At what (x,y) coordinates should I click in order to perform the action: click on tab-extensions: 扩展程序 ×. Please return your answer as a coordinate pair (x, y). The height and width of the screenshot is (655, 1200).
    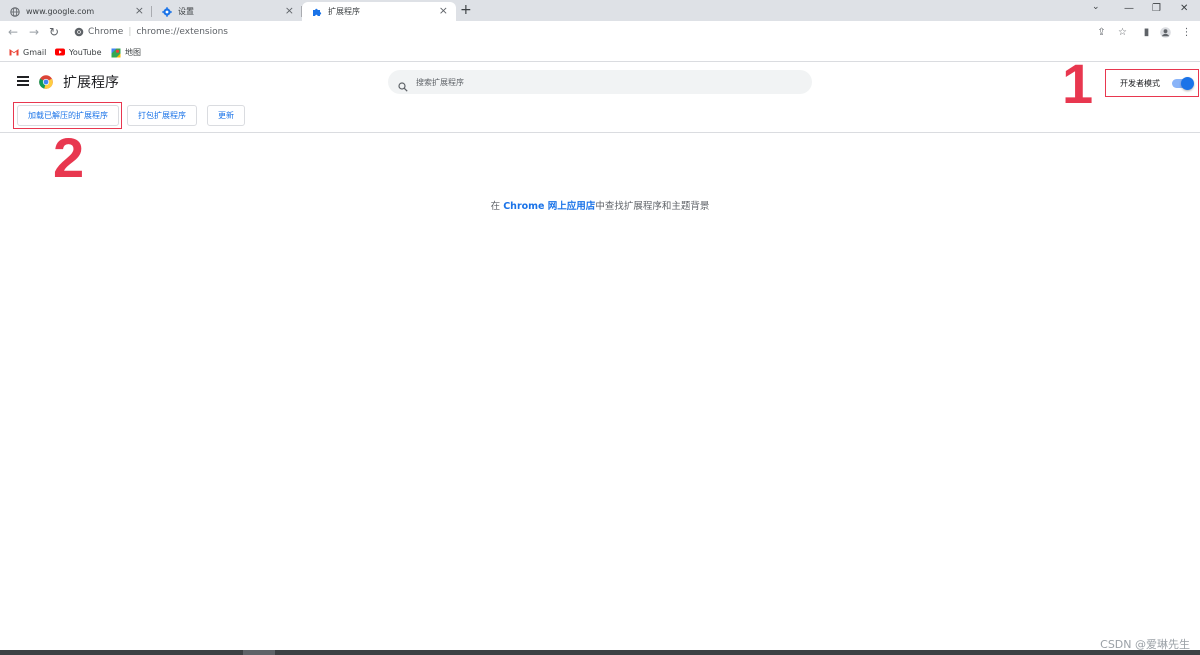
    Looking at the image, I should click on (379, 11).